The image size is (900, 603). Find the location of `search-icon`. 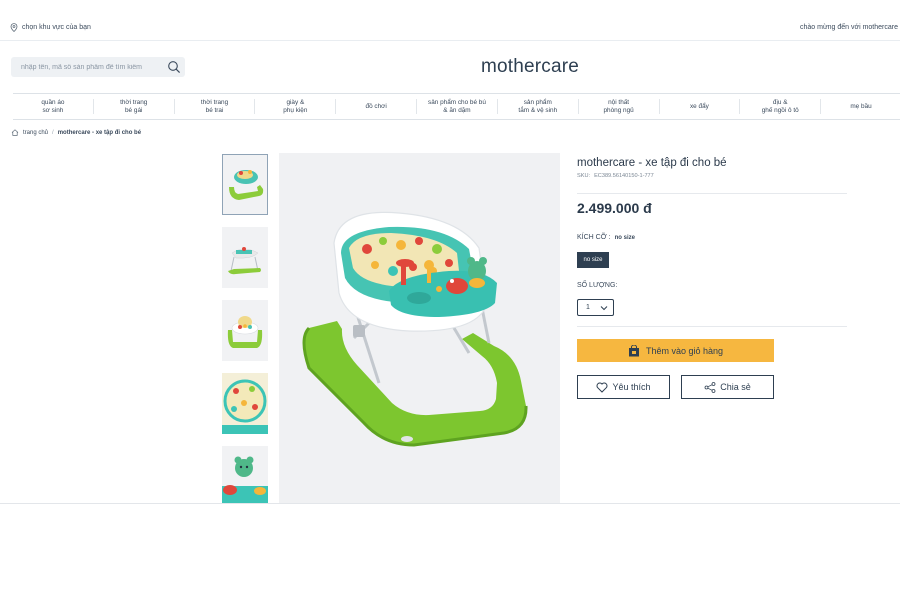

search-icon is located at coordinates (174, 67).